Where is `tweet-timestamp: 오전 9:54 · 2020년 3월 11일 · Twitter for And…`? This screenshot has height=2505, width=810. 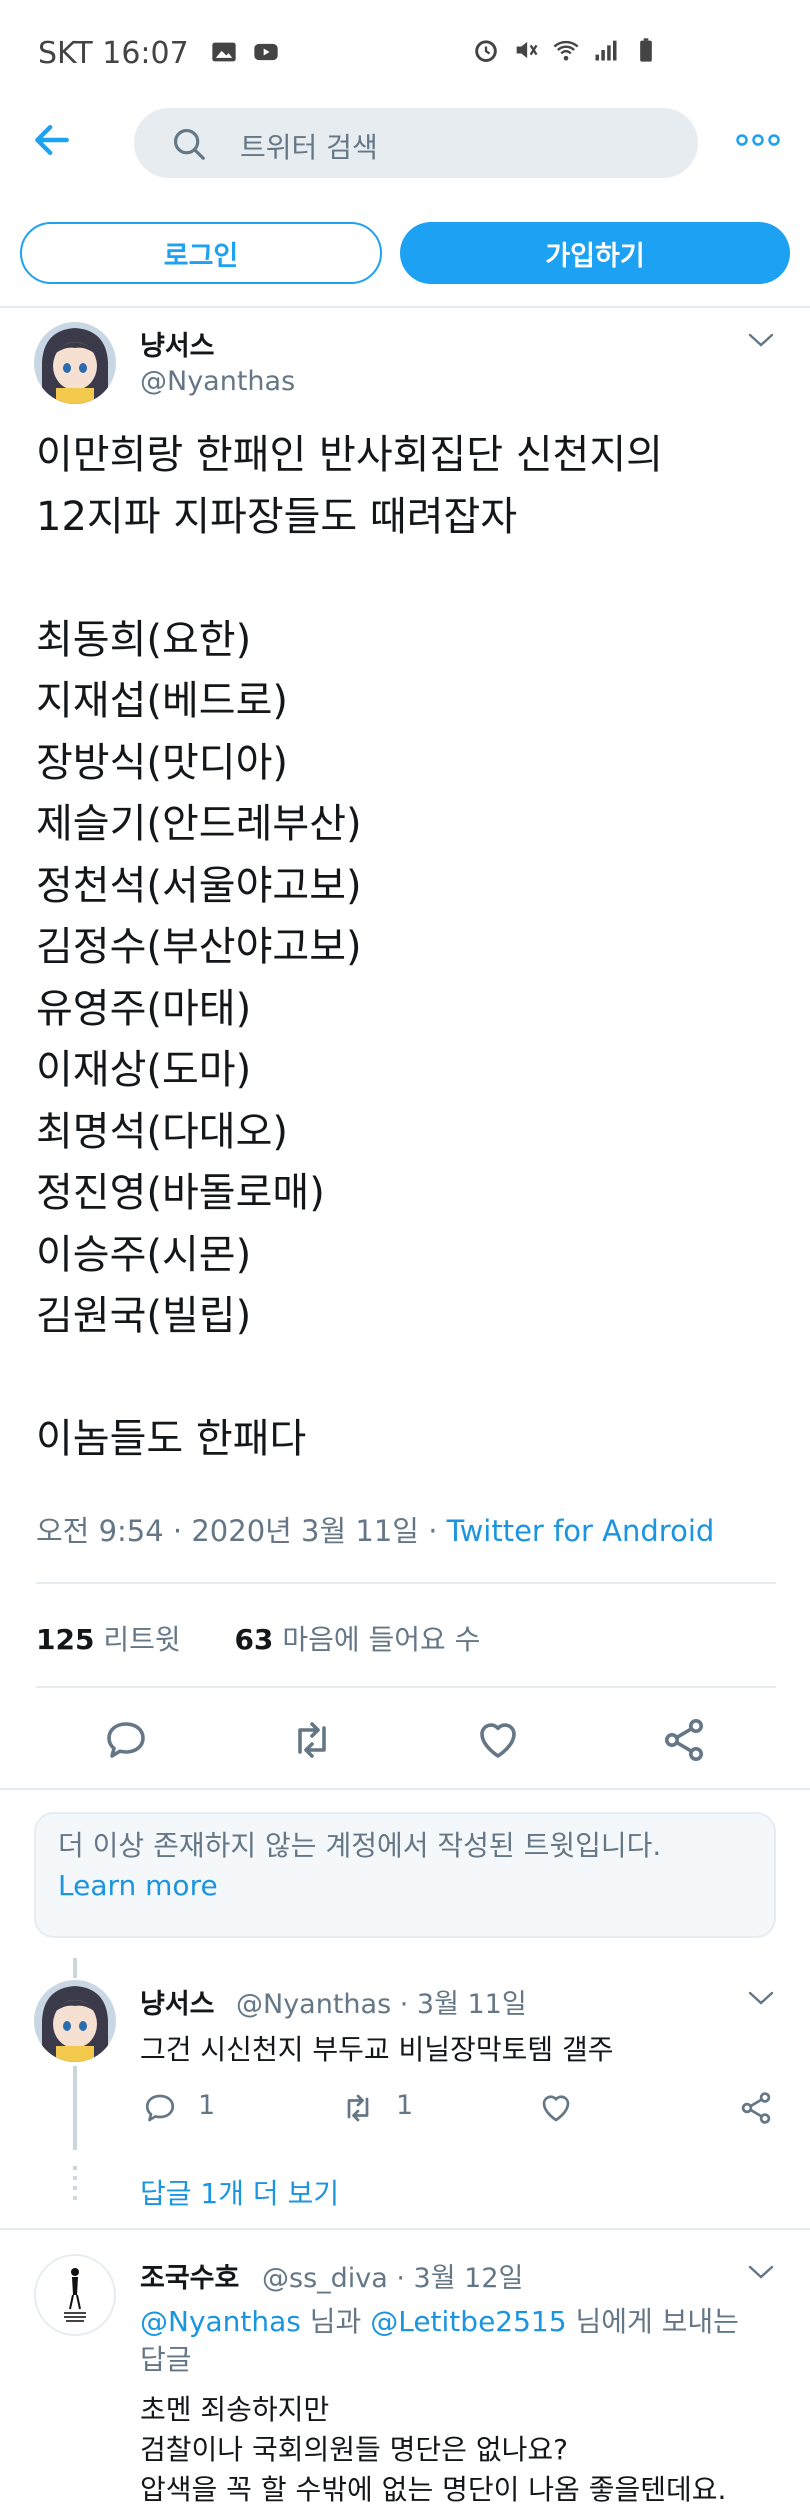 tweet-timestamp: 오전 9:54 · 2020년 3월 11일 · Twitter for And… is located at coordinates (375, 1529).